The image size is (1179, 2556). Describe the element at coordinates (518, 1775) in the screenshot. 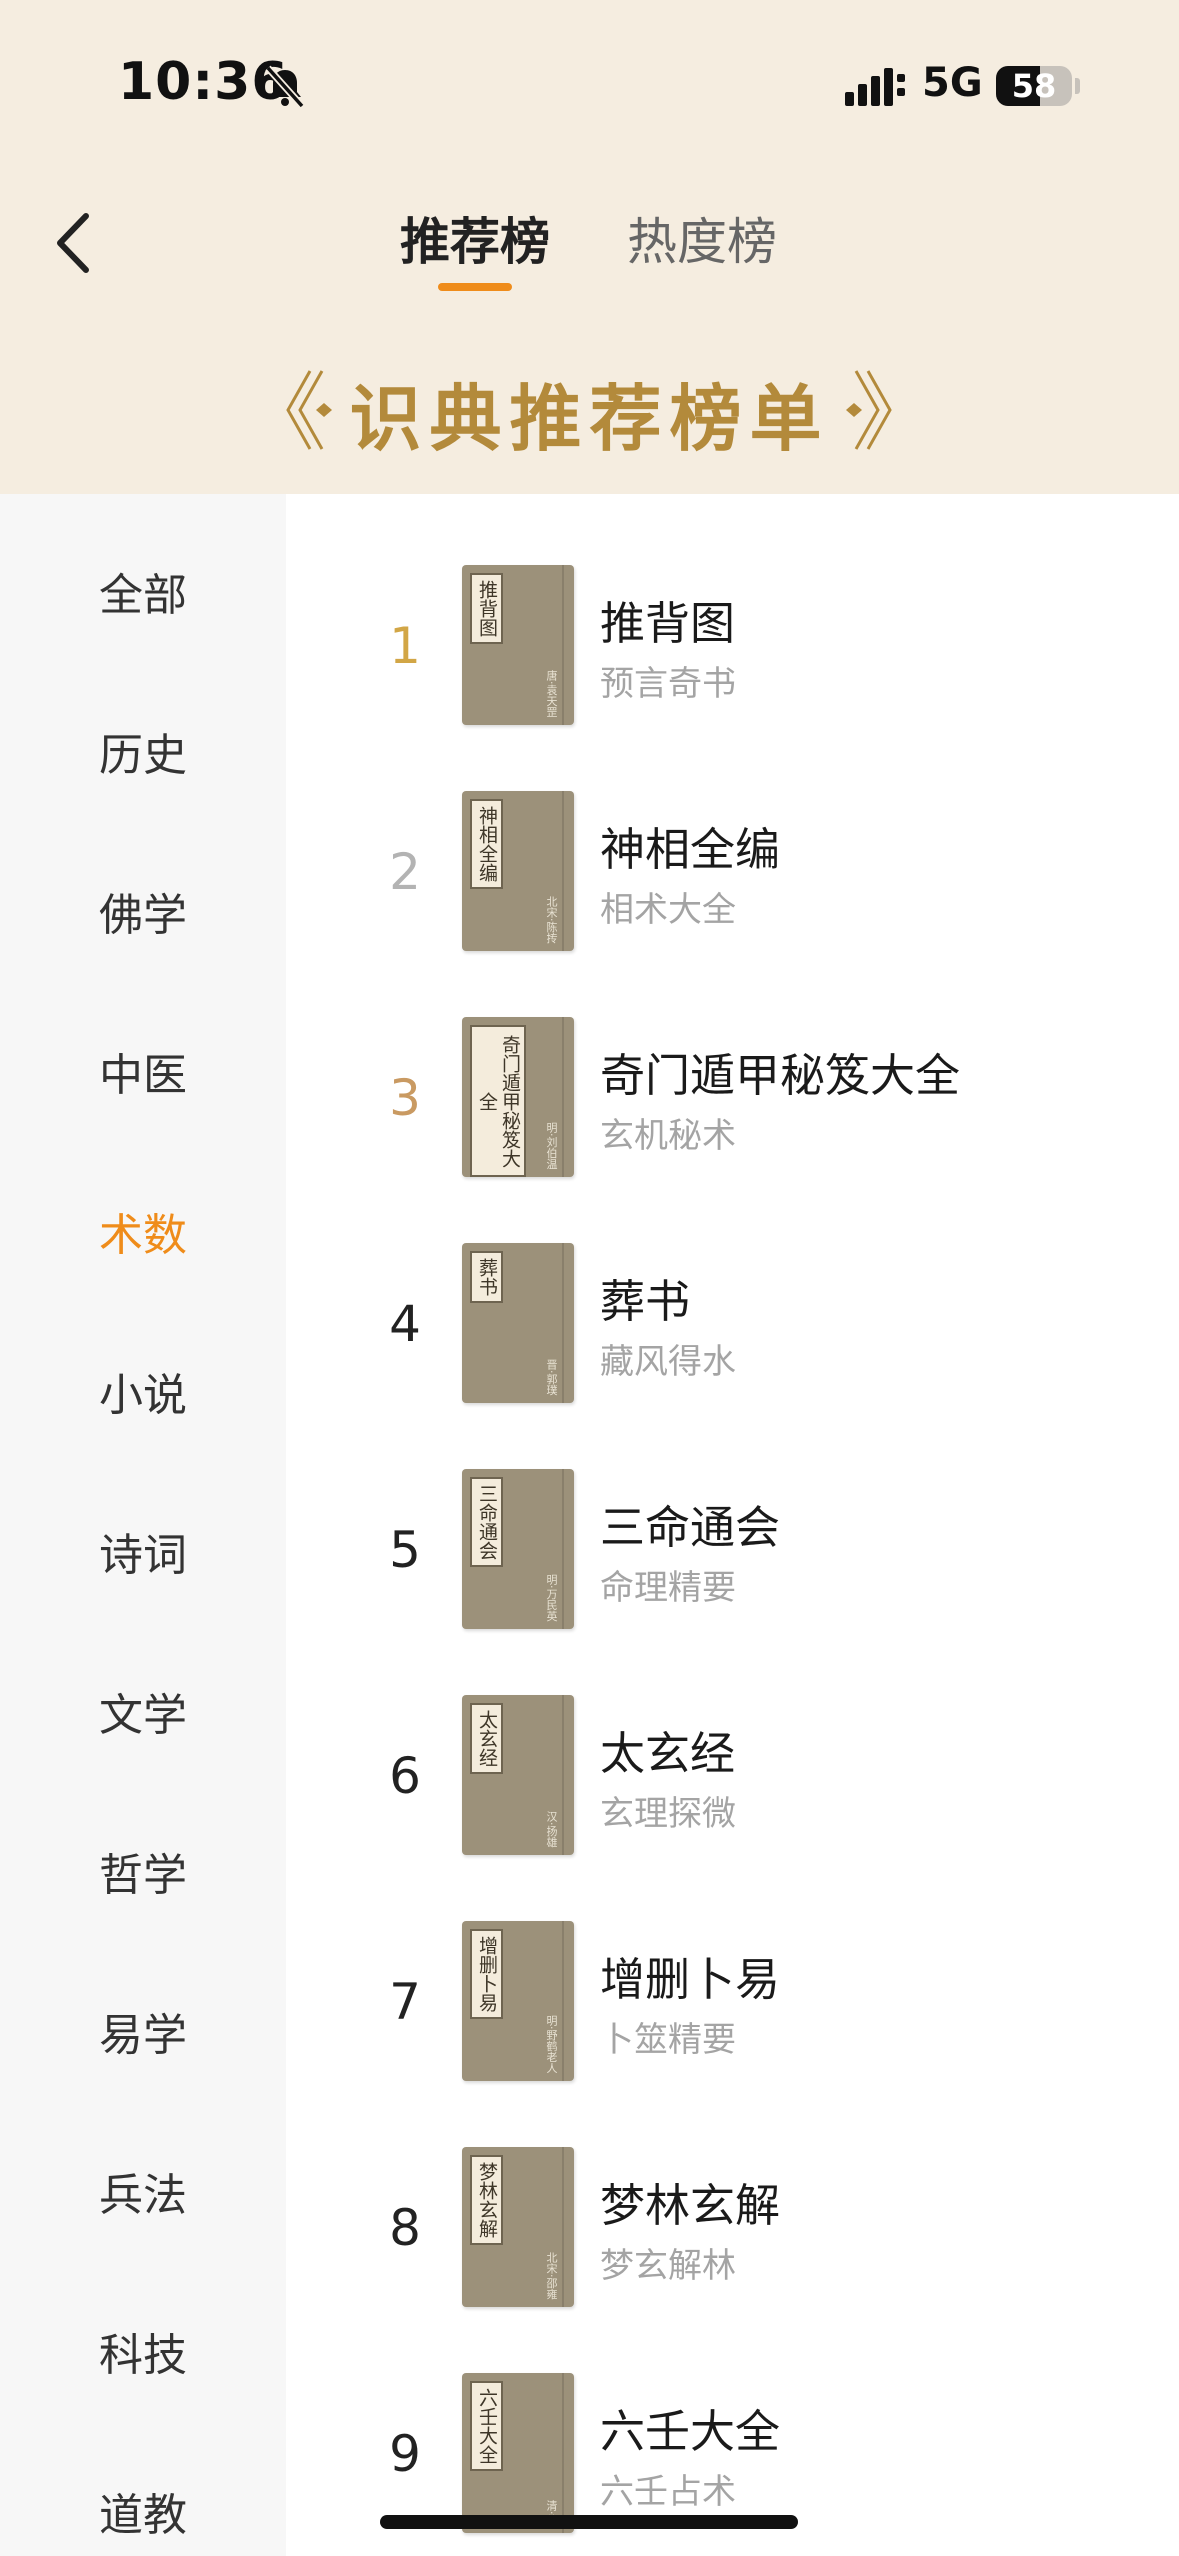

I see `book-cover: 太玄经 汉·扬雄` at that location.